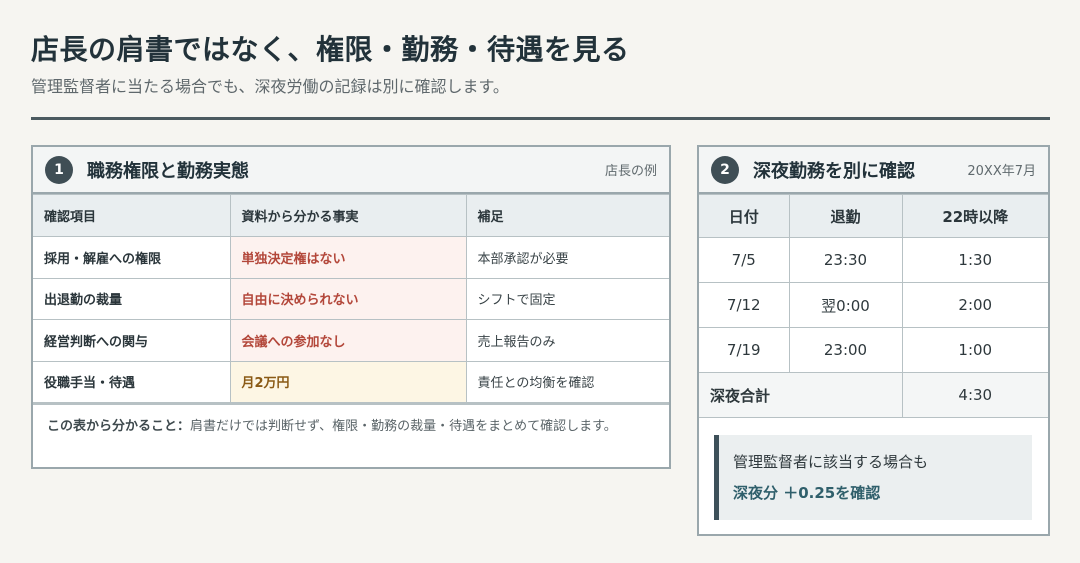 This screenshot has height=563, width=1080. What do you see at coordinates (351, 170) in the screenshot?
I see `duties-card-header: 1 職務権限と勤務実態 店長の例` at bounding box center [351, 170].